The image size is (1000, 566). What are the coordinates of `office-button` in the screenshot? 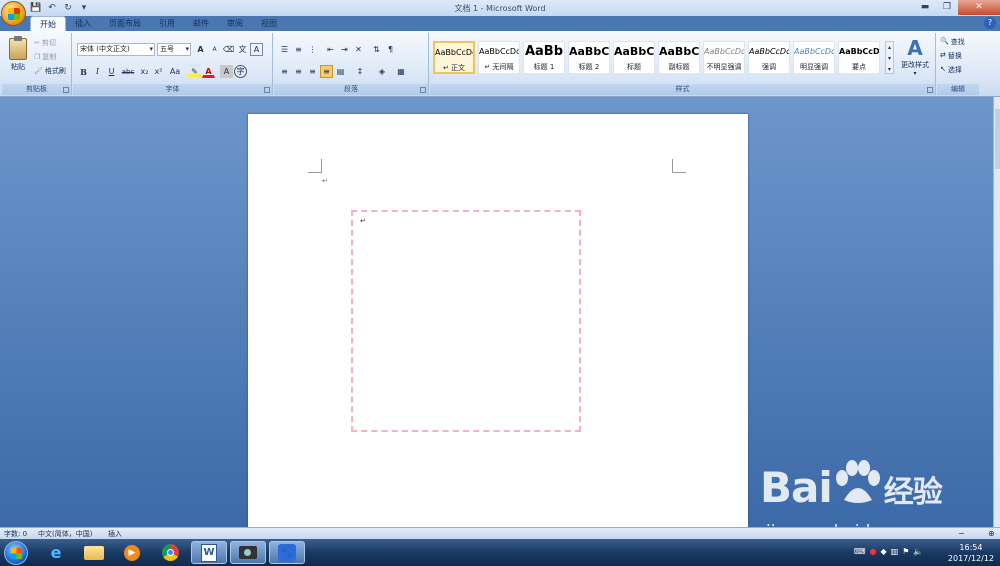 It's located at (13, 13).